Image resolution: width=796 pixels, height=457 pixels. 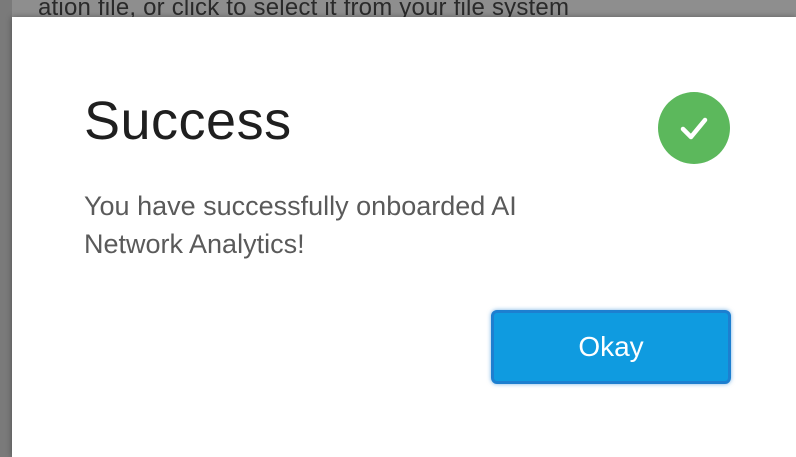 I want to click on okay-button: Okay, so click(x=611, y=347).